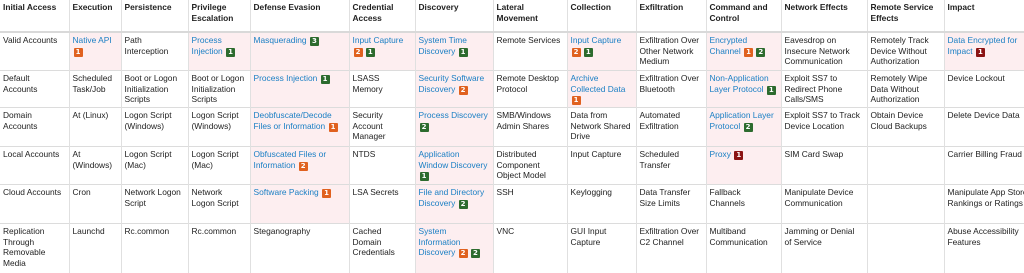 This screenshot has height=273, width=1024. What do you see at coordinates (660, 159) in the screenshot?
I see `technique-label: Scheduled Transfer` at bounding box center [660, 159].